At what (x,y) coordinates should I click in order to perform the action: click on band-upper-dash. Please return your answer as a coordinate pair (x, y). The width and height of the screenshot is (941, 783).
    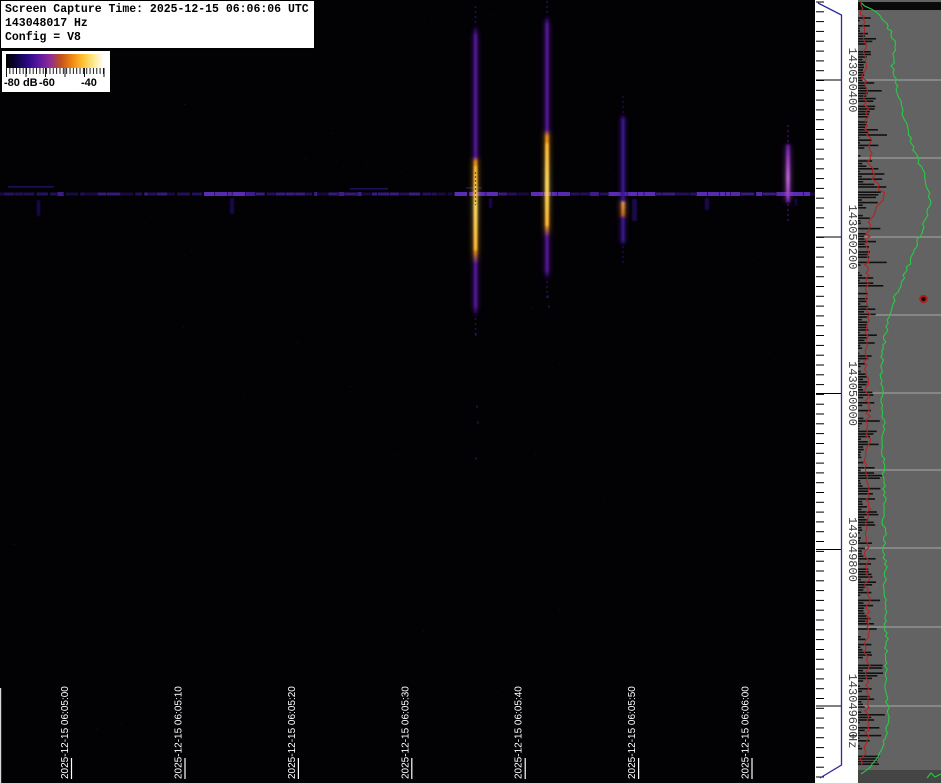
    Looking at the image, I should click on (31, 187).